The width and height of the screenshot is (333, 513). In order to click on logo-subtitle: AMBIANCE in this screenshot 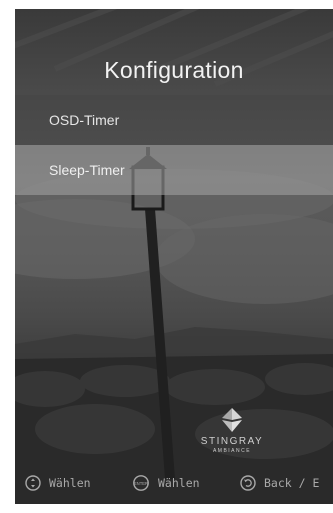, I will do `click(232, 451)`.